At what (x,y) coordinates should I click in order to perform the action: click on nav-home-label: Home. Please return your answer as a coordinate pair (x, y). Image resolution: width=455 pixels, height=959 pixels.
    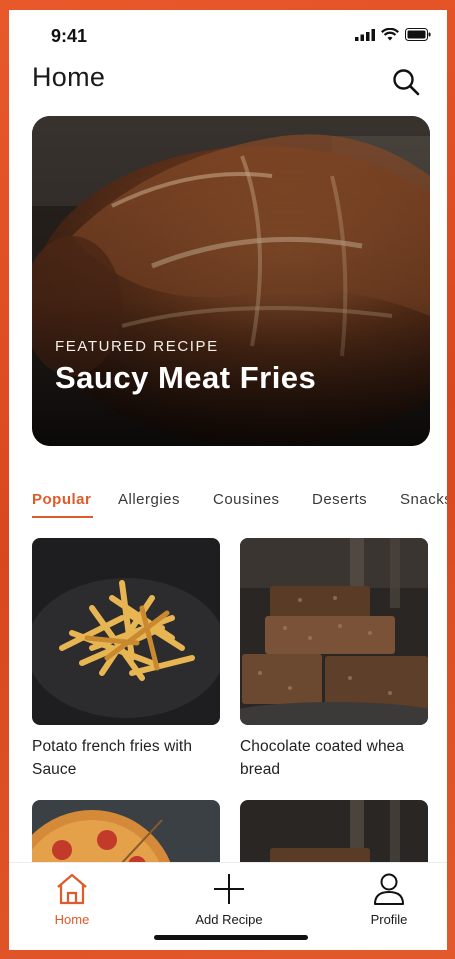
    Looking at the image, I should click on (72, 919).